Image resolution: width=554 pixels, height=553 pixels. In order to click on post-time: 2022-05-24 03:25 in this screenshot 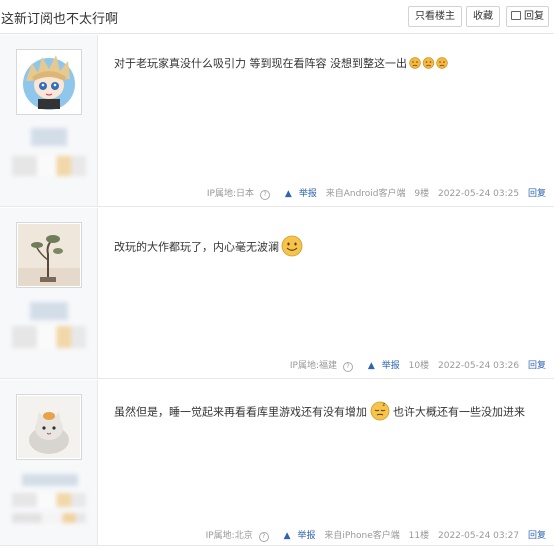, I will do `click(479, 194)`.